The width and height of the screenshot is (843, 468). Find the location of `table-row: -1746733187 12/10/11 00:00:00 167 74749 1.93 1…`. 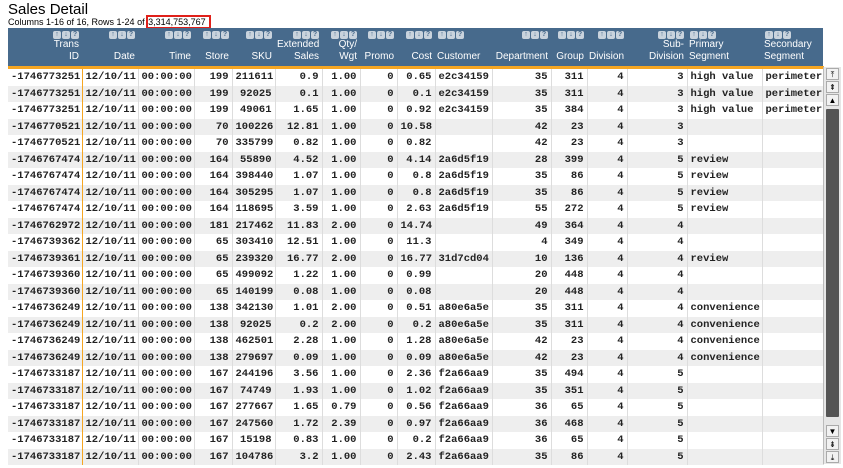

table-row: -1746733187 12/10/11 00:00:00 167 74749 1.93 1… is located at coordinates (416, 390).